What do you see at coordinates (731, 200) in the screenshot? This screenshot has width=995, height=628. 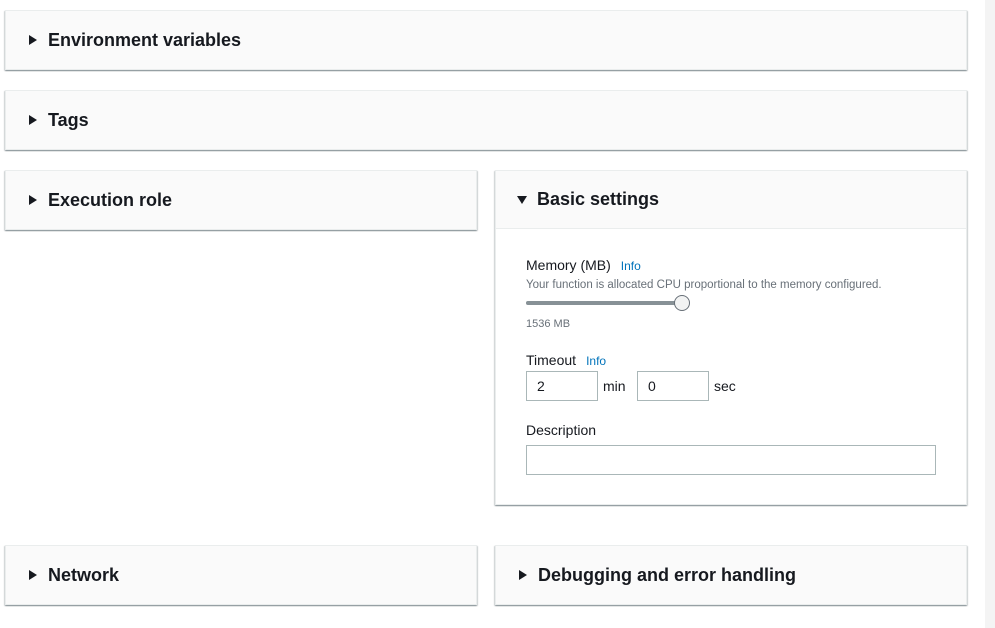 I see `basic-settings-header: Basic settings` at bounding box center [731, 200].